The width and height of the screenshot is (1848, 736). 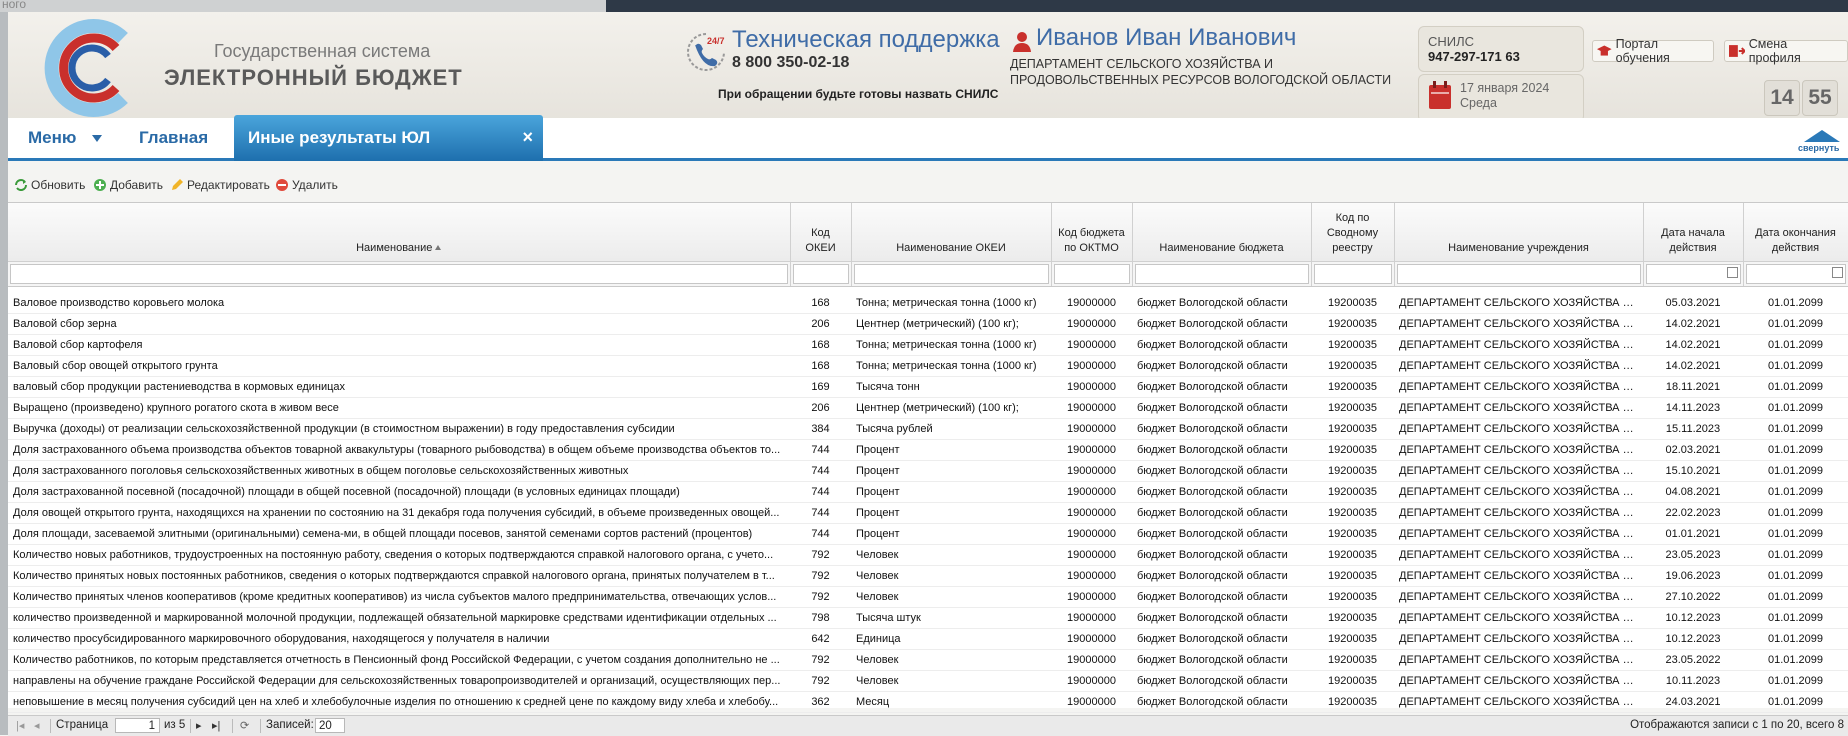 What do you see at coordinates (137, 725) in the screenshot?
I see `page-input: 1` at bounding box center [137, 725].